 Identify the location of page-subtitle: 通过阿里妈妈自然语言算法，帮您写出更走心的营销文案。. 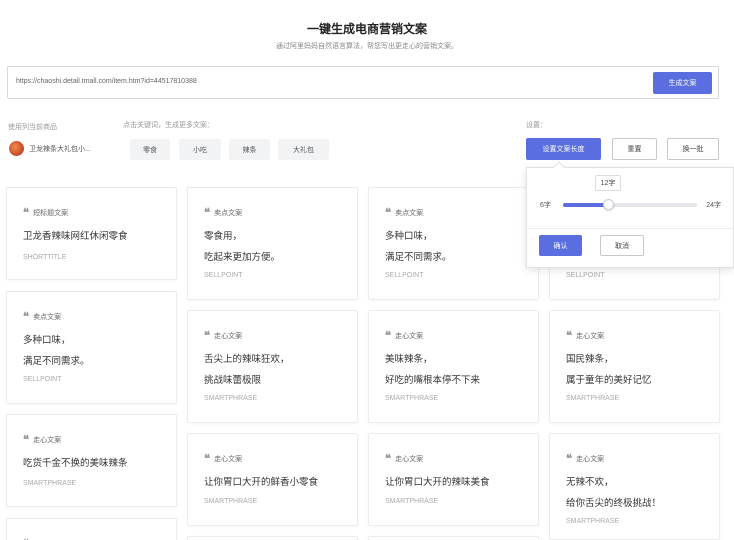
(367, 46).